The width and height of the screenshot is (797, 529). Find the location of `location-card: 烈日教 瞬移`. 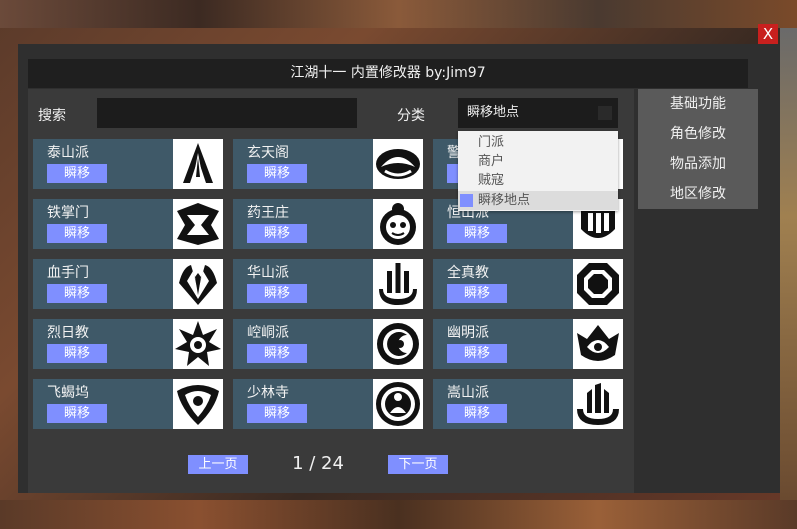

location-card: 烈日教 瞬移 is located at coordinates (128, 344).